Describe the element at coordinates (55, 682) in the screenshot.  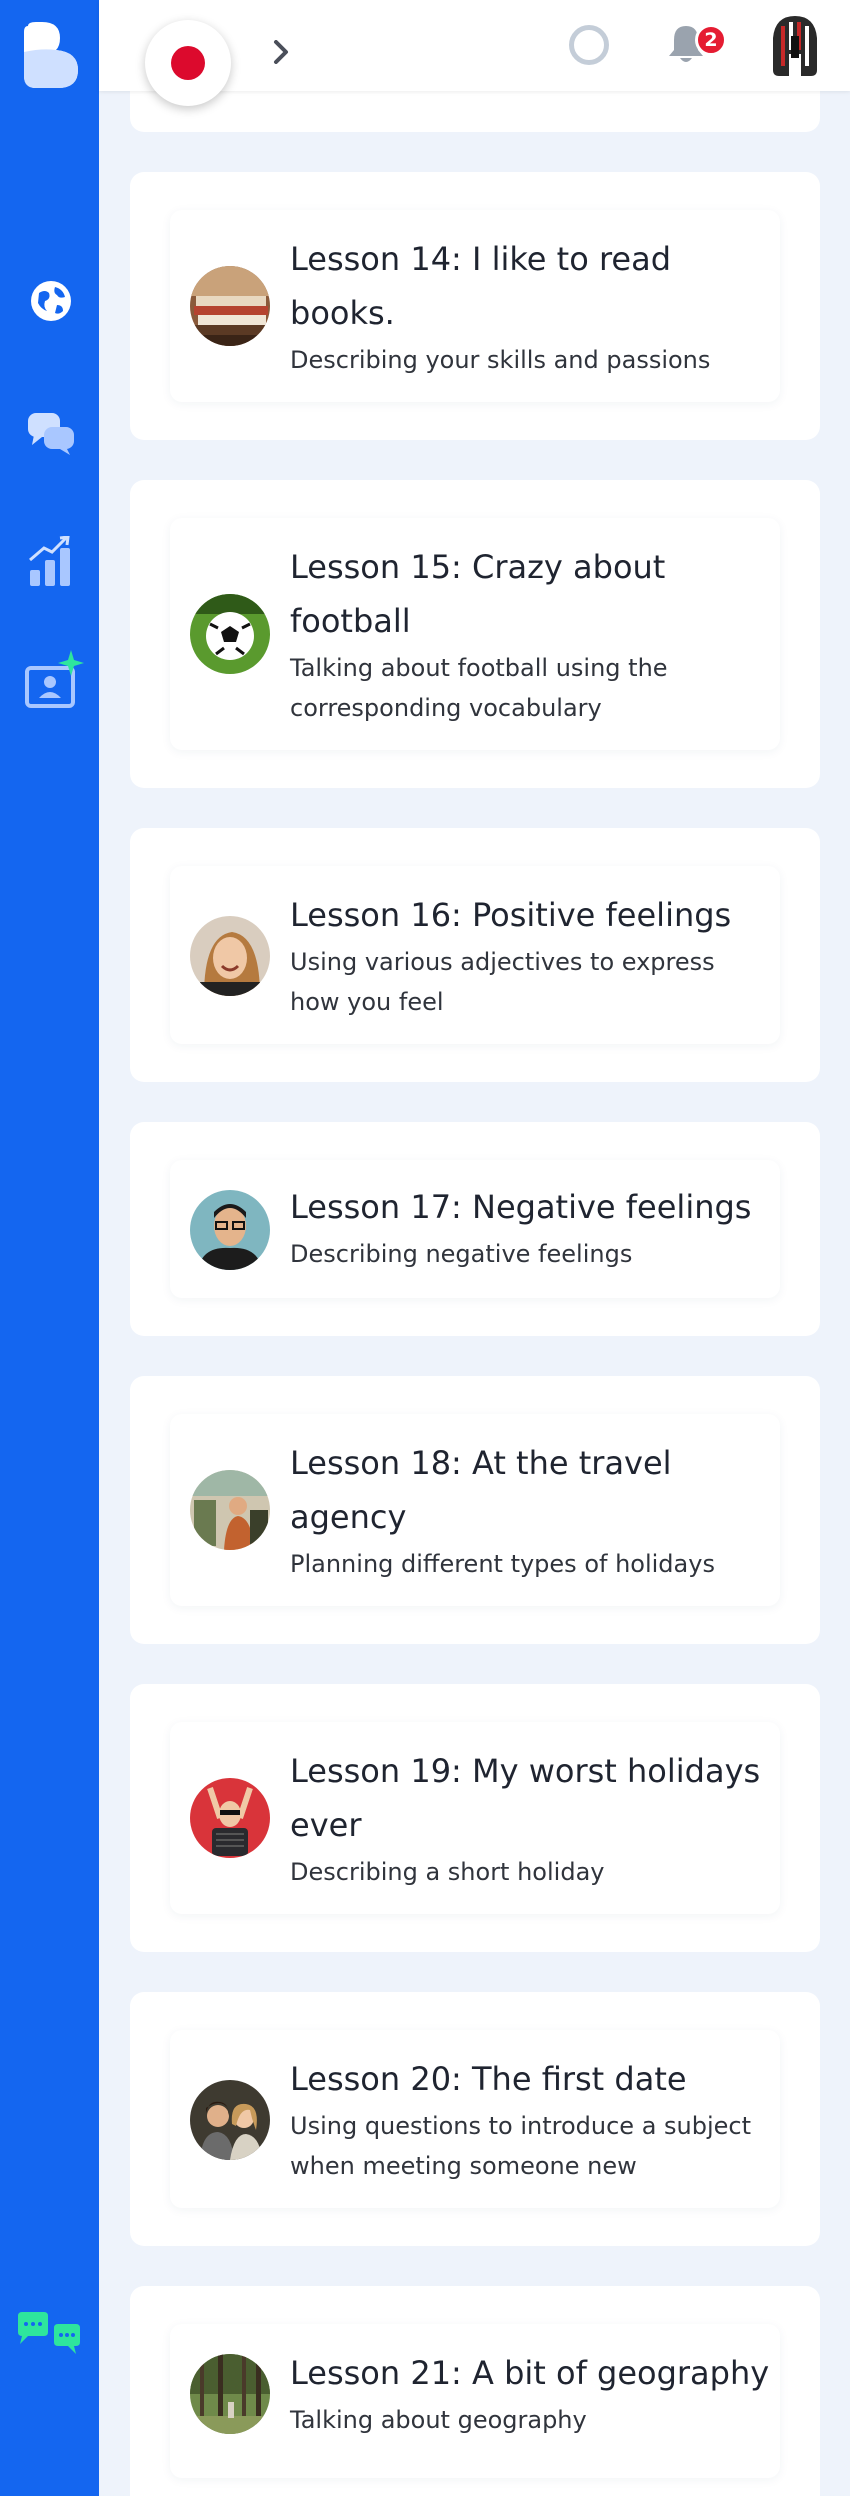
I see `nav-live-class-icon` at that location.